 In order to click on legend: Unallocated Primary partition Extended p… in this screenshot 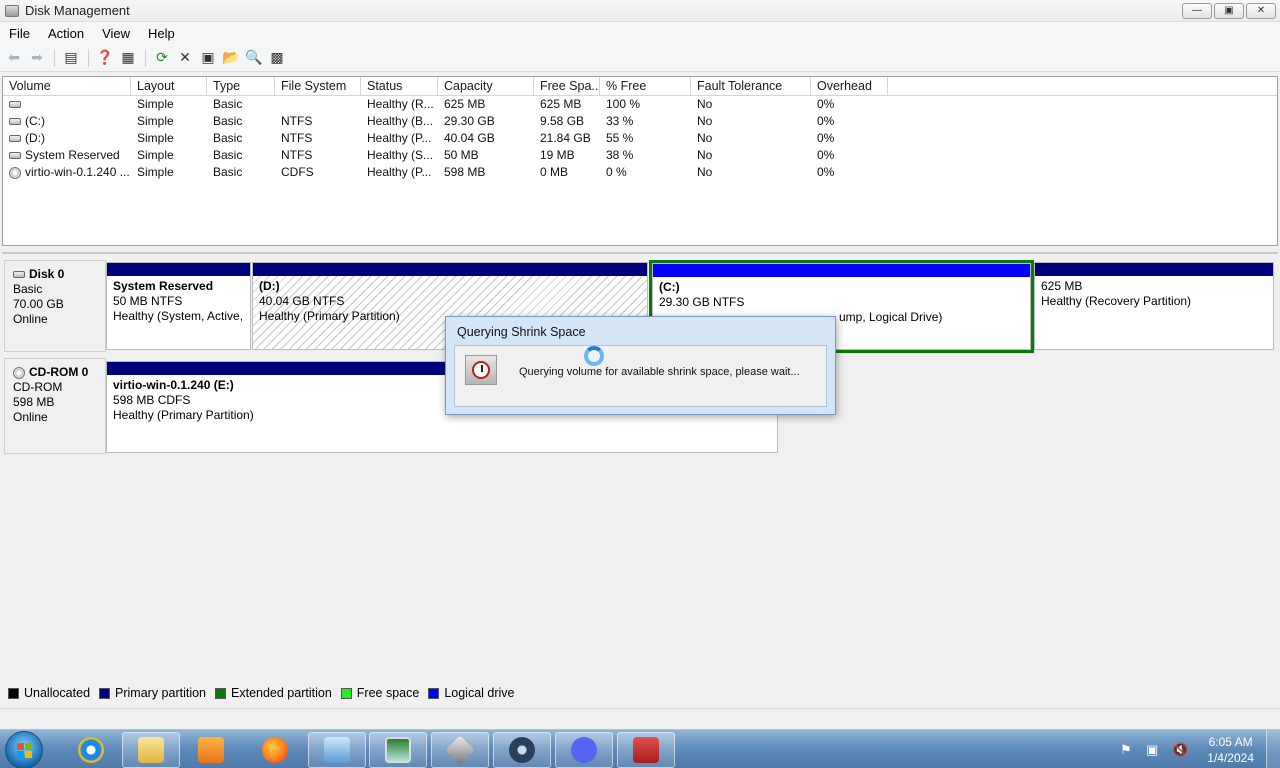, I will do `click(640, 693)`.